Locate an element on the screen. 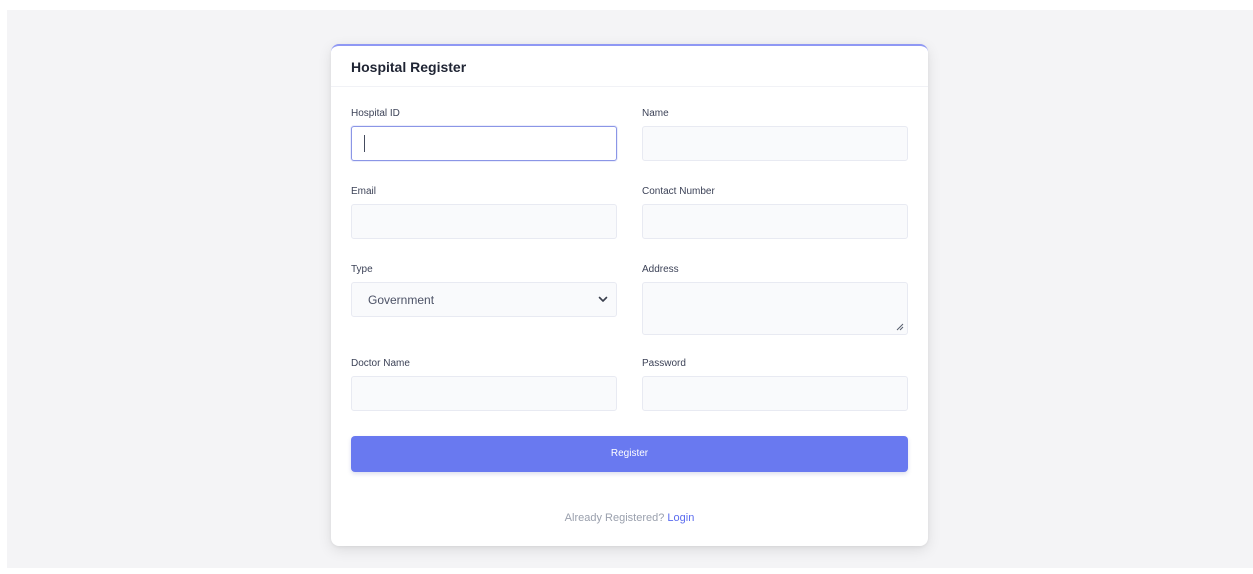  doctor-name-input is located at coordinates (484, 393).